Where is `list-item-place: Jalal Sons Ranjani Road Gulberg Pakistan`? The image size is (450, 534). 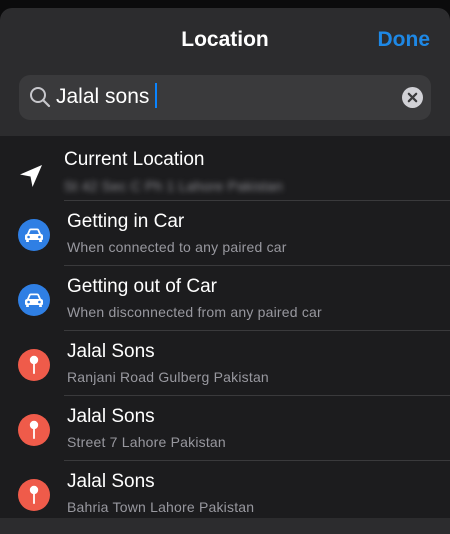 list-item-place: Jalal Sons Ranjani Road Gulberg Pakistan is located at coordinates (225, 363).